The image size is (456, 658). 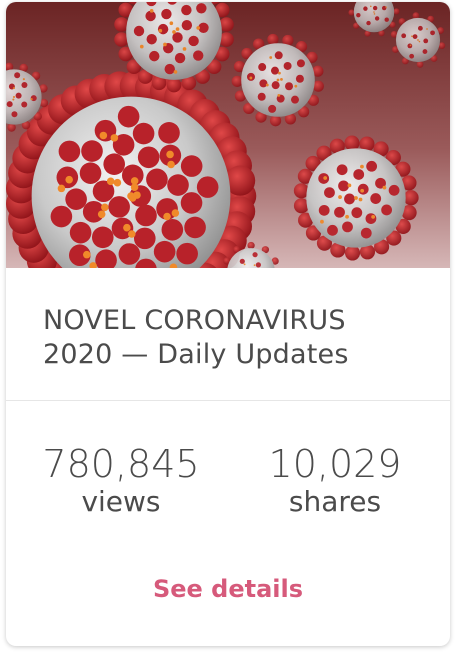 I want to click on shares-count: 10,029, so click(x=335, y=464).